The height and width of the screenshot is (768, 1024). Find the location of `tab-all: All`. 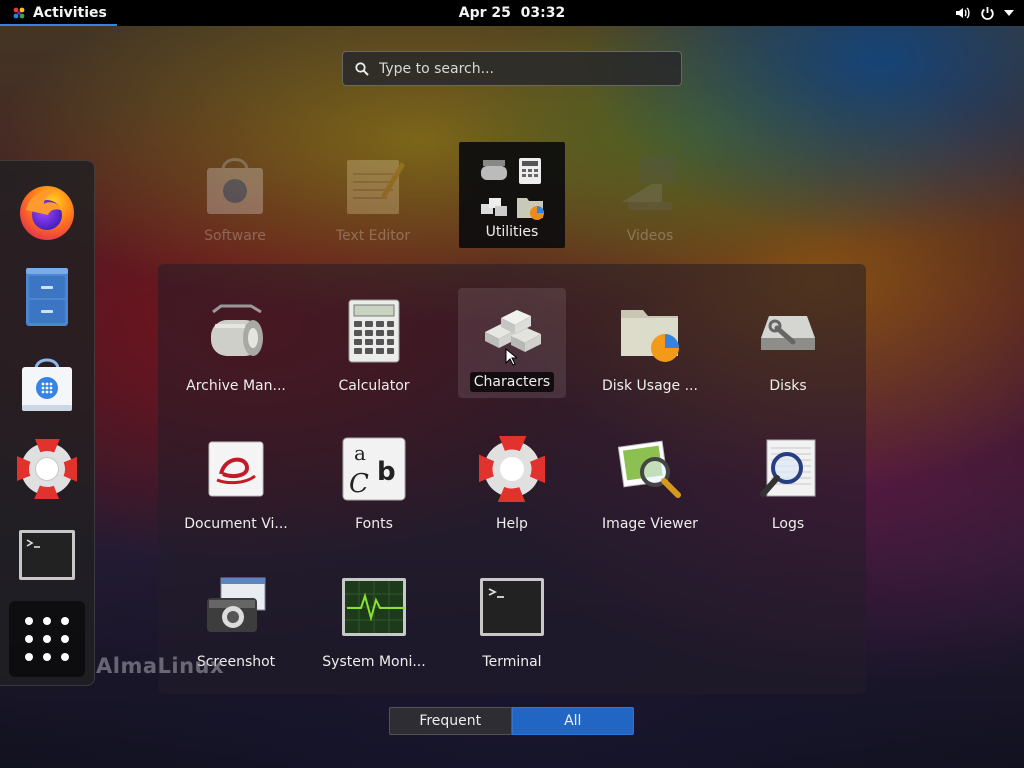

tab-all: All is located at coordinates (572, 721).